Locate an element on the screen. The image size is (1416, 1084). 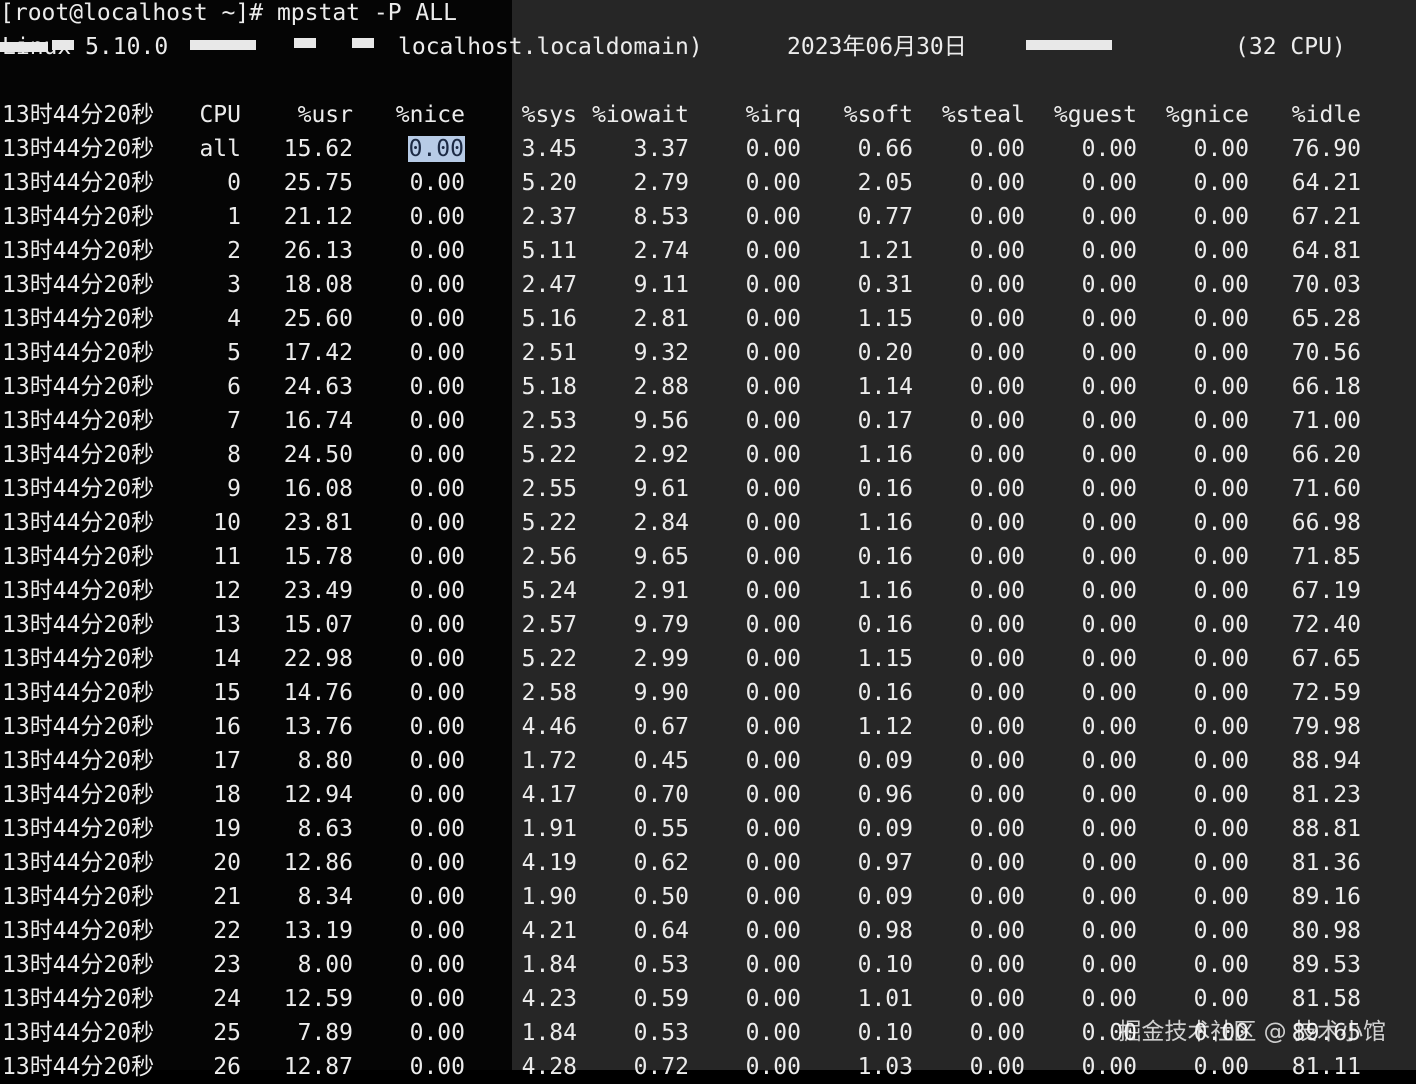
cell-idle: 79.98 is located at coordinates (1326, 727).